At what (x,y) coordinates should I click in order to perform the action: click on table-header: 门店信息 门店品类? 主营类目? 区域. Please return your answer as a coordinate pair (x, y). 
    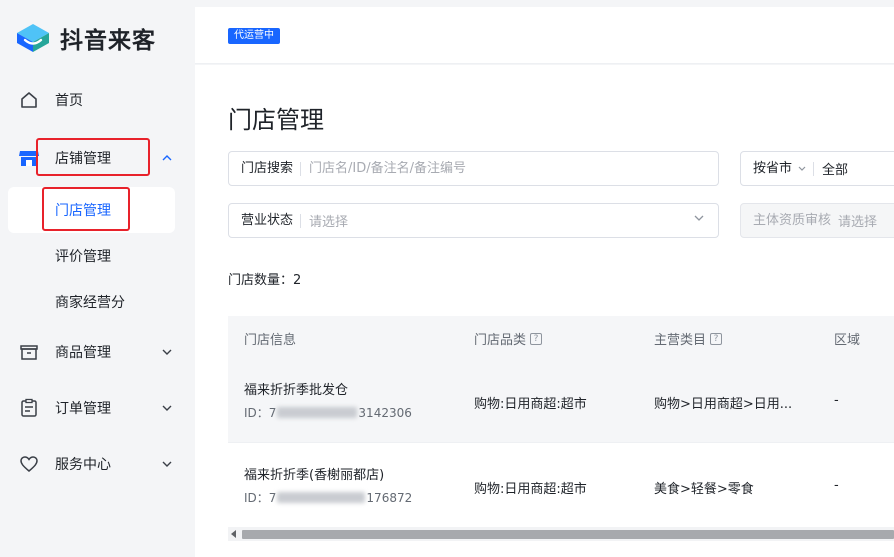
    Looking at the image, I should click on (561, 337).